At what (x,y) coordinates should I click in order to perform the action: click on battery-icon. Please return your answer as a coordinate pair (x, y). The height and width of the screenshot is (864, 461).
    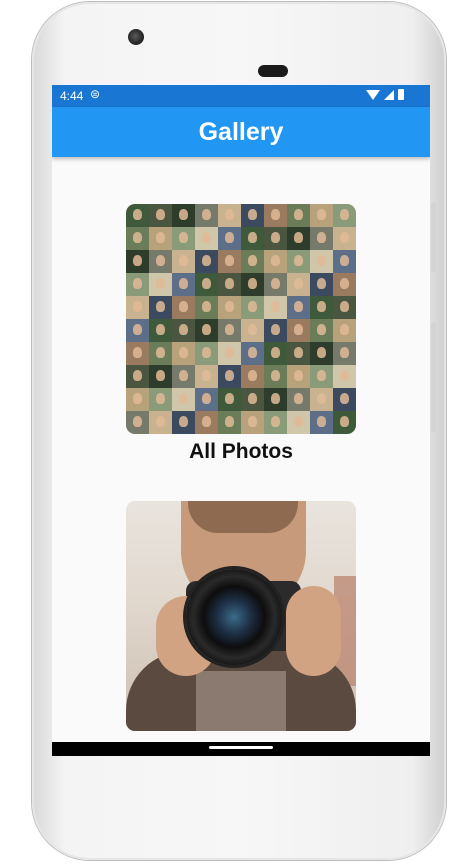
    Looking at the image, I should click on (401, 94).